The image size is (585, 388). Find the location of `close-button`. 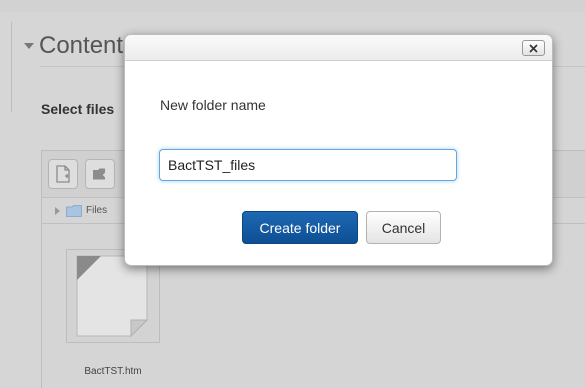

close-button is located at coordinates (533, 48).